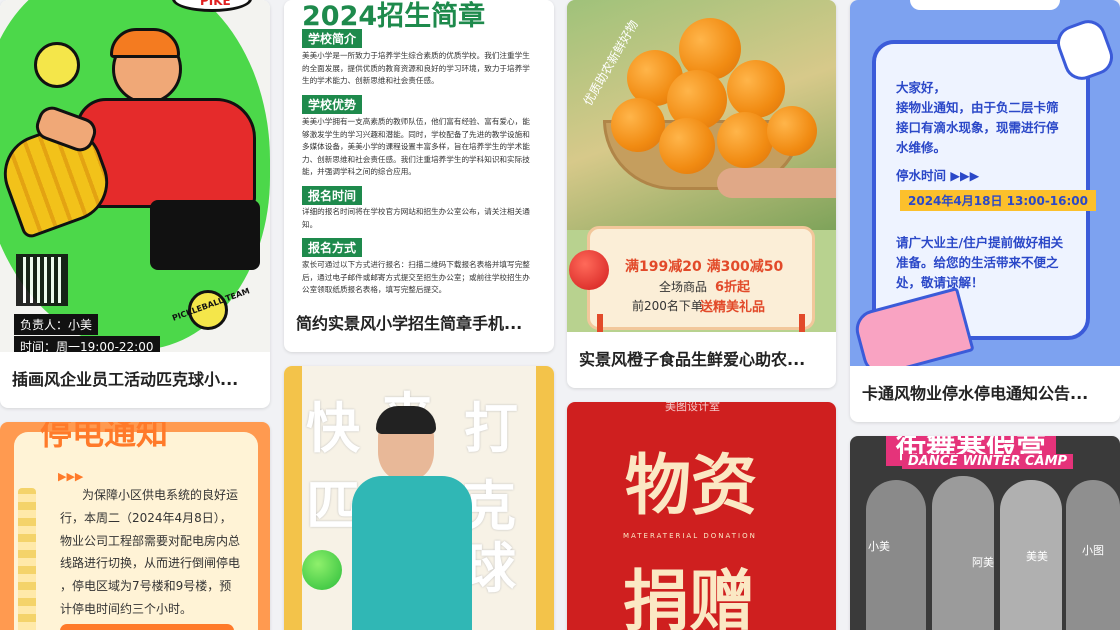 The width and height of the screenshot is (1120, 630). What do you see at coordinates (691, 485) in the screenshot?
I see `big-text-1: 物资` at bounding box center [691, 485].